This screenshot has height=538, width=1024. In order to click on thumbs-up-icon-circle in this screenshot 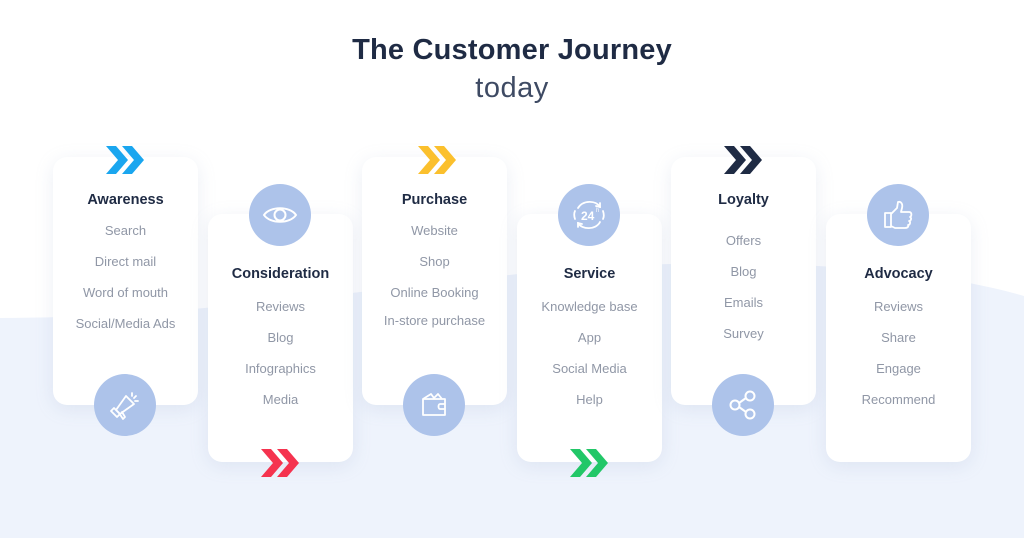, I will do `click(898, 215)`.